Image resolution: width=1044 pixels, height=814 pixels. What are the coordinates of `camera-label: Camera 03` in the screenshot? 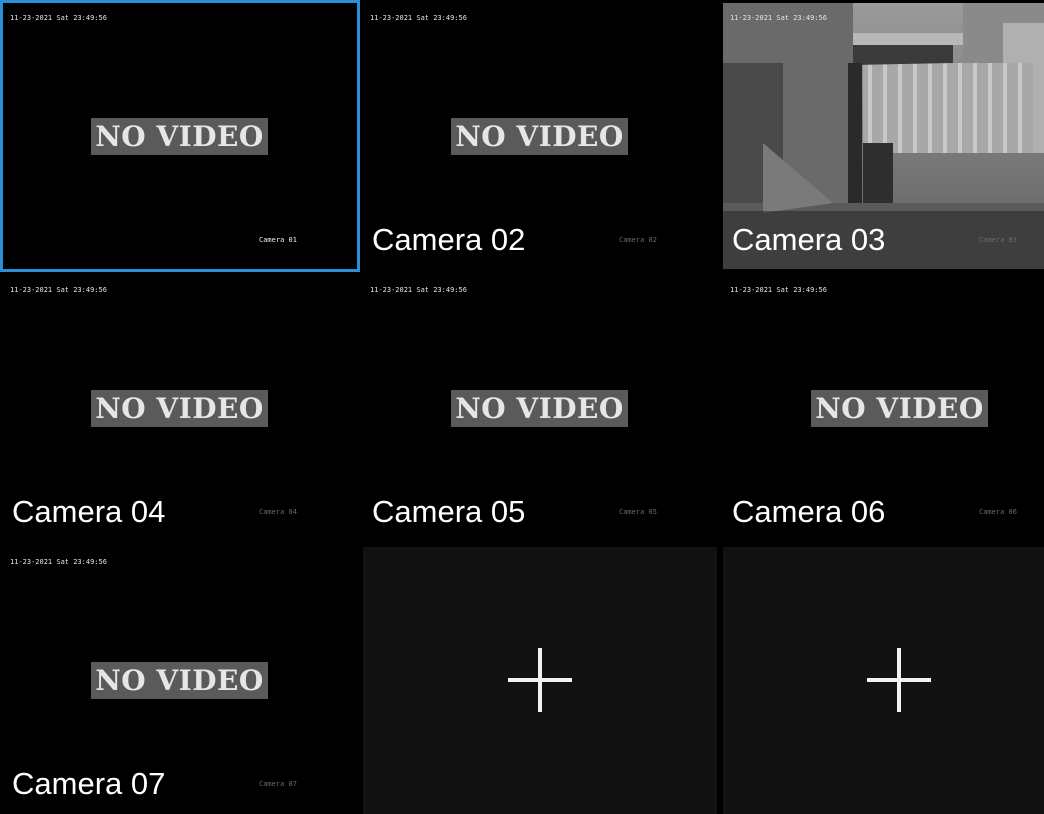 It's located at (809, 239).